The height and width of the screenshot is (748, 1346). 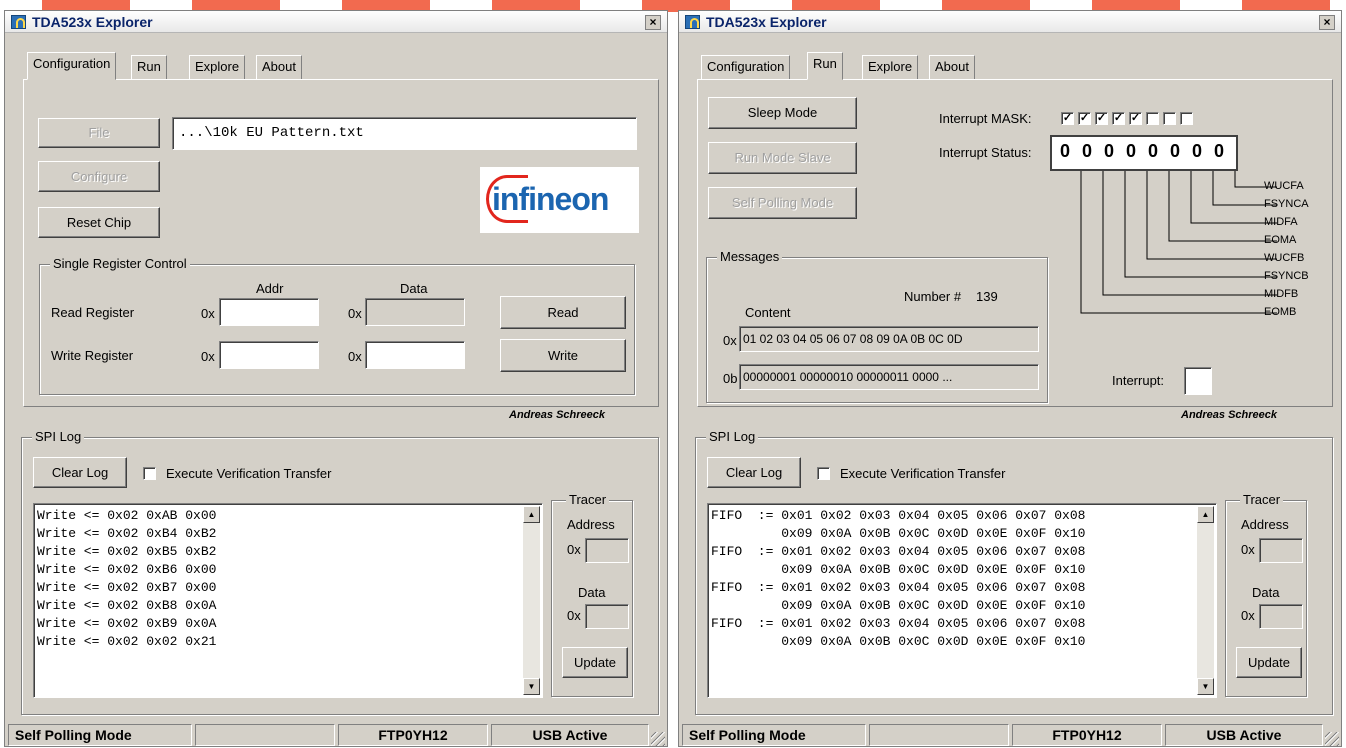 I want to click on verify-label: Execute Verification Transfer, so click(x=249, y=473).